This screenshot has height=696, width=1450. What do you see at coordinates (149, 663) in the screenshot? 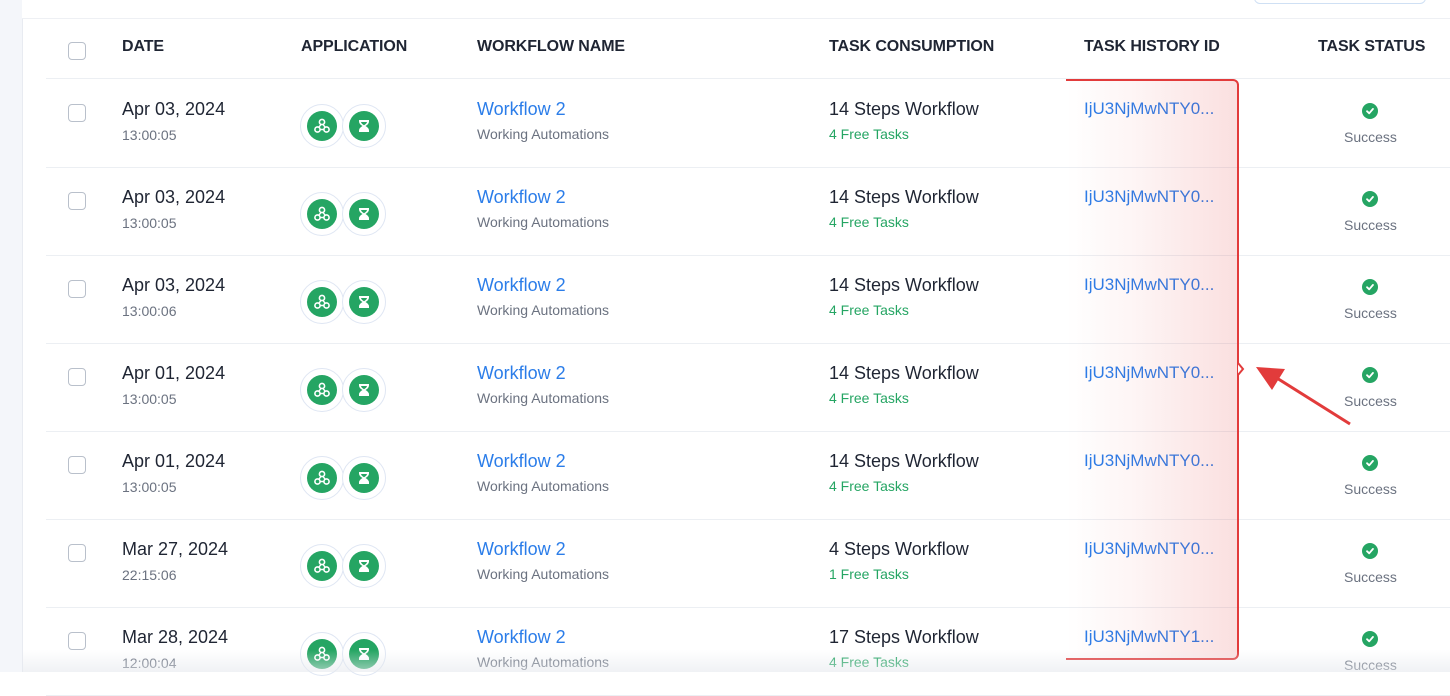
I see `row-time: 12:00:04` at bounding box center [149, 663].